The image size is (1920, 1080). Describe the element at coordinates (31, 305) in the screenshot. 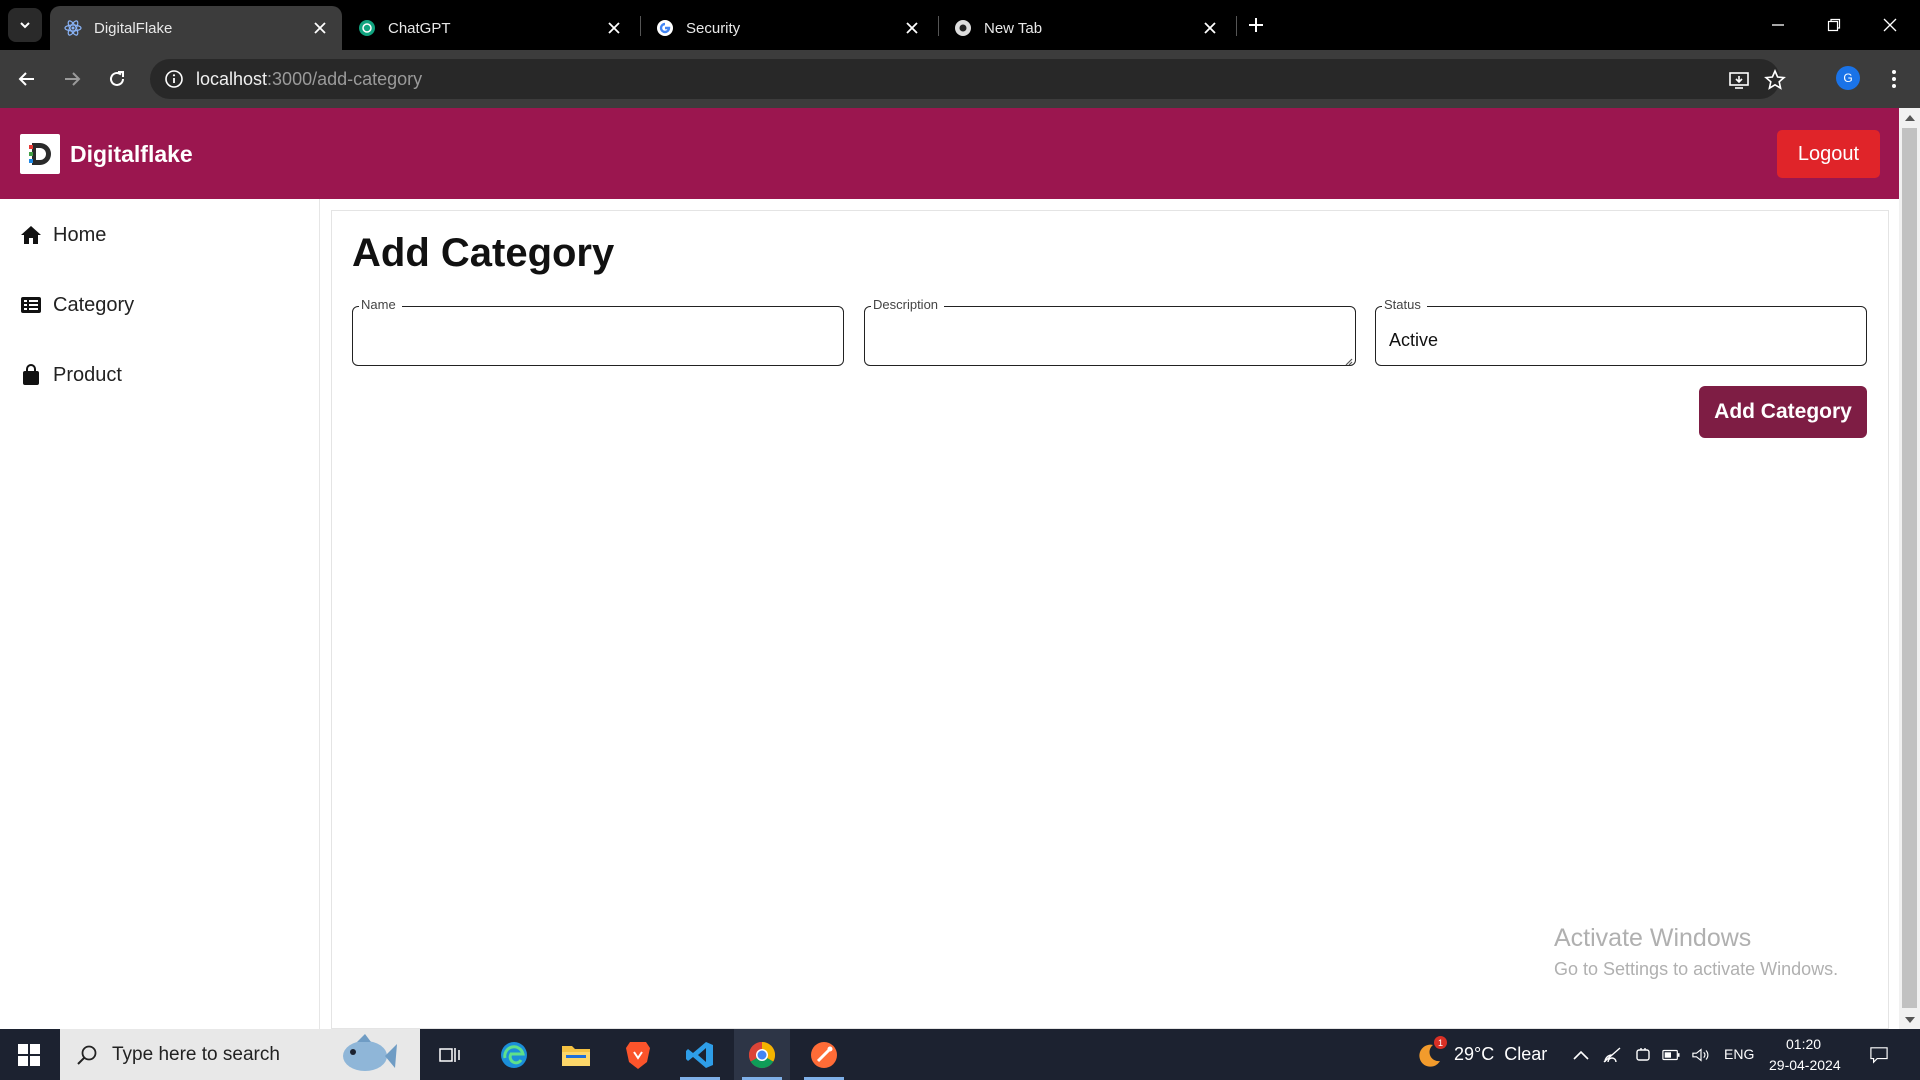

I see `list-icon` at that location.